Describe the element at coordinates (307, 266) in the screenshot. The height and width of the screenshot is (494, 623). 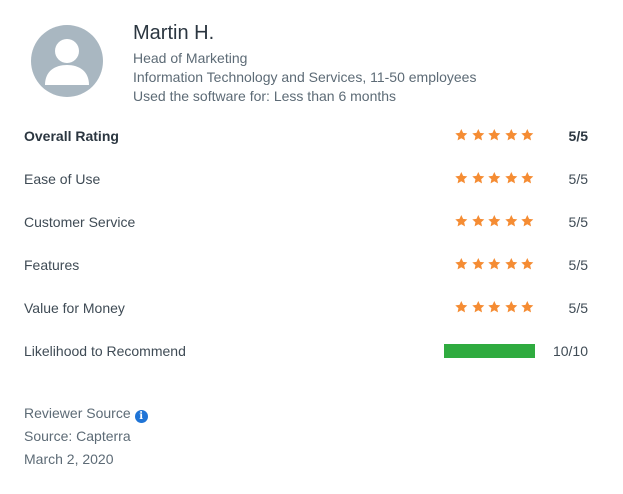
I see `rating-row-features: Features 5/5` at that location.